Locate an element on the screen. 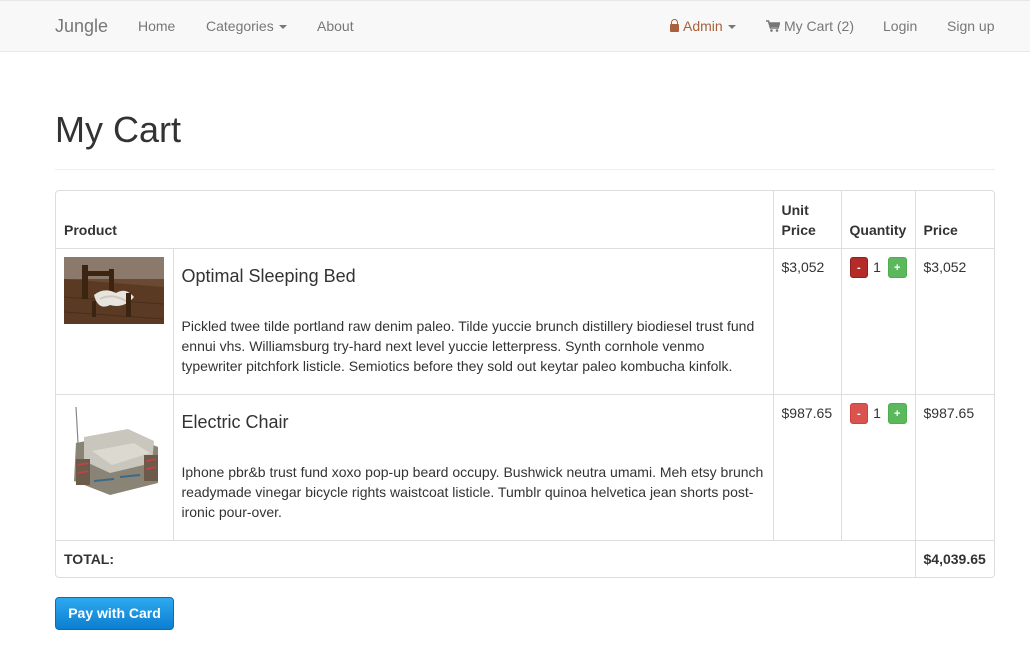  nav-categories-label: Categories is located at coordinates (240, 26).